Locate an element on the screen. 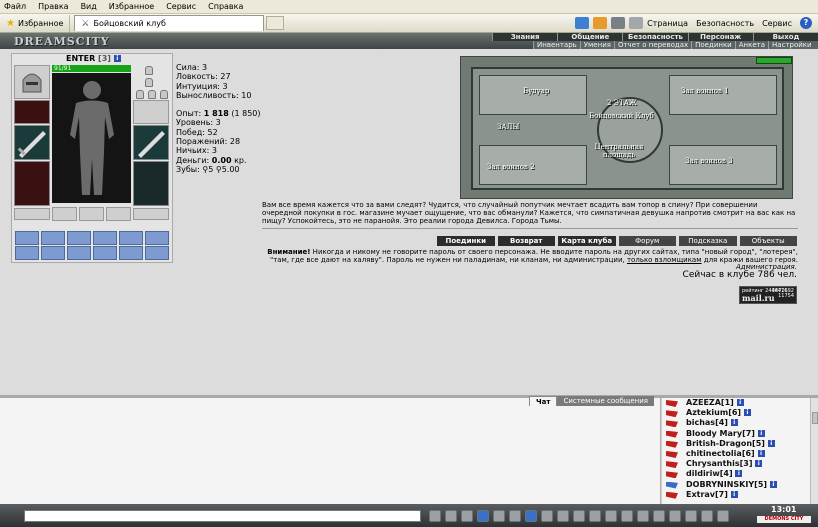 The width and height of the screenshot is (818, 527). player-name: Bloody Mary is located at coordinates (714, 433).